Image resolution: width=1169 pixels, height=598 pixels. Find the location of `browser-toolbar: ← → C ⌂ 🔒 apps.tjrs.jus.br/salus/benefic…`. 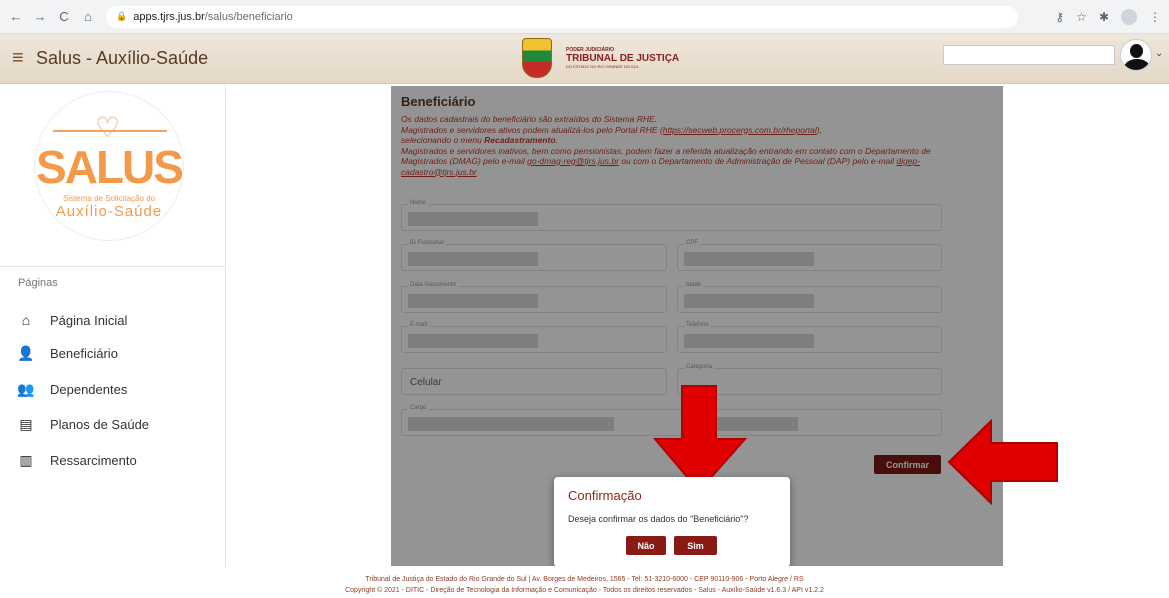

browser-toolbar: ← → C ⌂ 🔒 apps.tjrs.jus.br/salus/benefic… is located at coordinates (584, 17).